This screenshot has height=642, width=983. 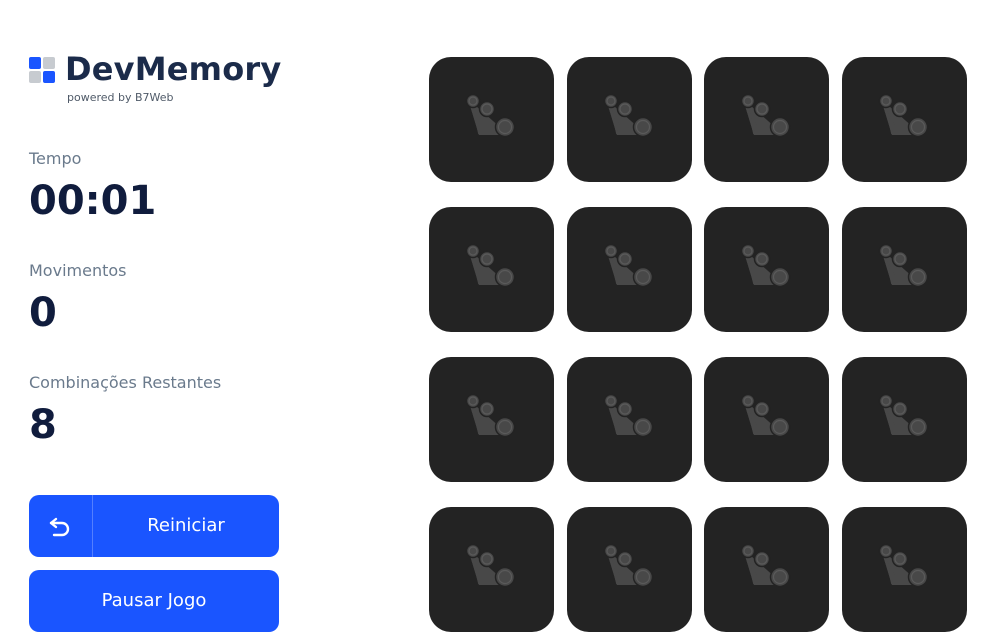 What do you see at coordinates (125, 382) in the screenshot?
I see `pairs-remaining-label: Combinações Restantes` at bounding box center [125, 382].